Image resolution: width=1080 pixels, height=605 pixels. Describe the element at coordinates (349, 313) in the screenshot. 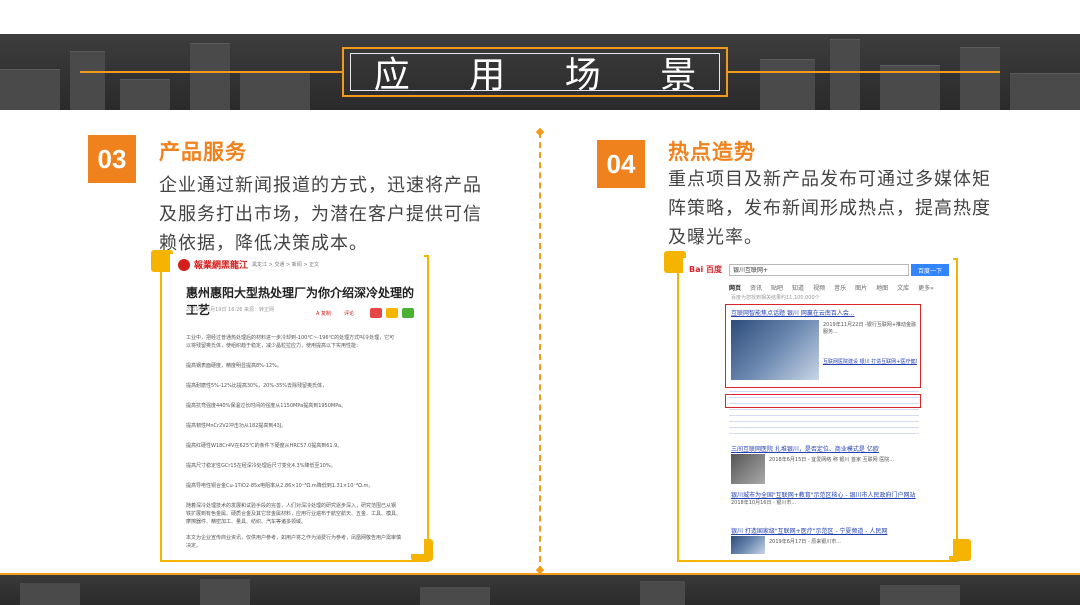

I see `comment-label: 评论` at that location.